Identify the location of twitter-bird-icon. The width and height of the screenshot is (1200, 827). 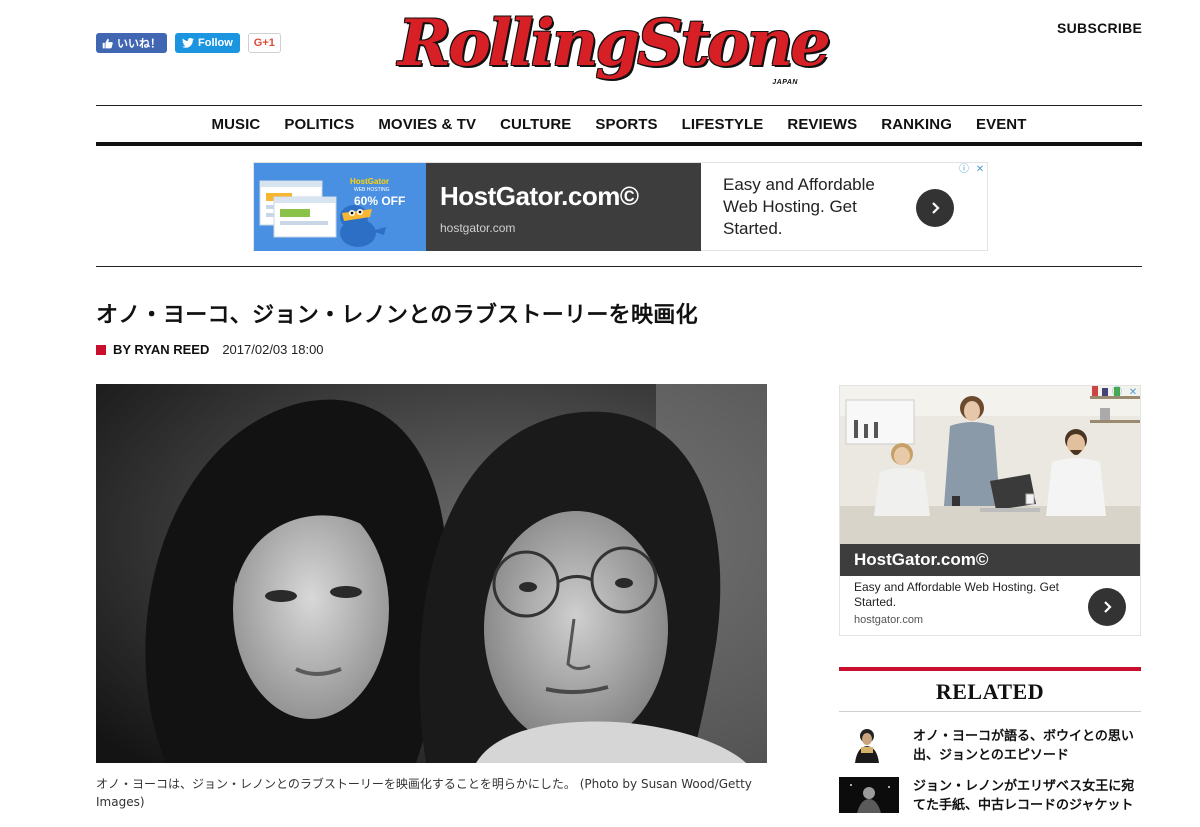
(188, 43).